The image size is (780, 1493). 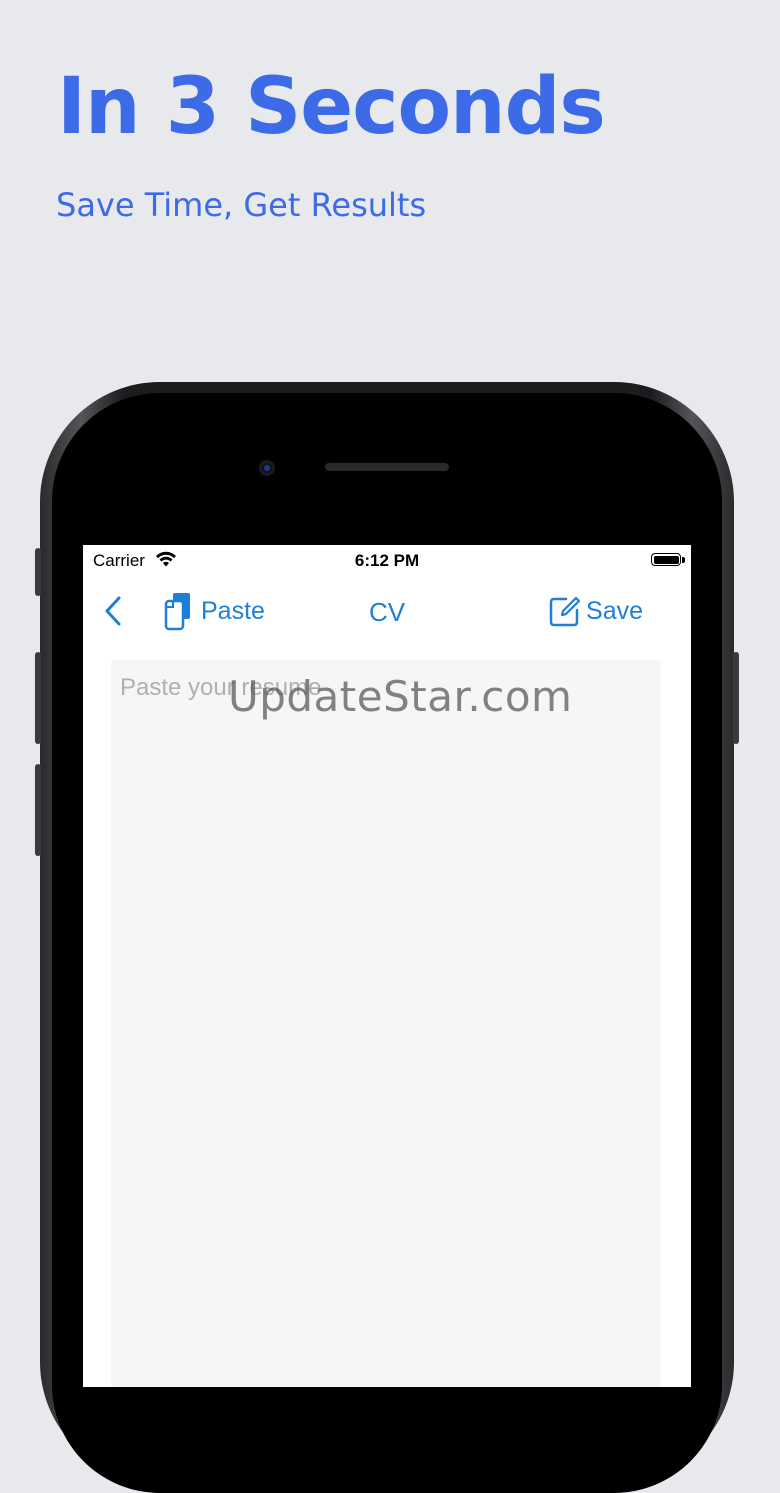 What do you see at coordinates (387, 467) in the screenshot?
I see `earpiece-speaker` at bounding box center [387, 467].